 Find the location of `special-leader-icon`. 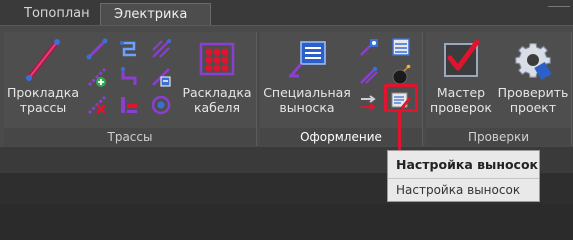

special-leader-icon is located at coordinates (307, 59).